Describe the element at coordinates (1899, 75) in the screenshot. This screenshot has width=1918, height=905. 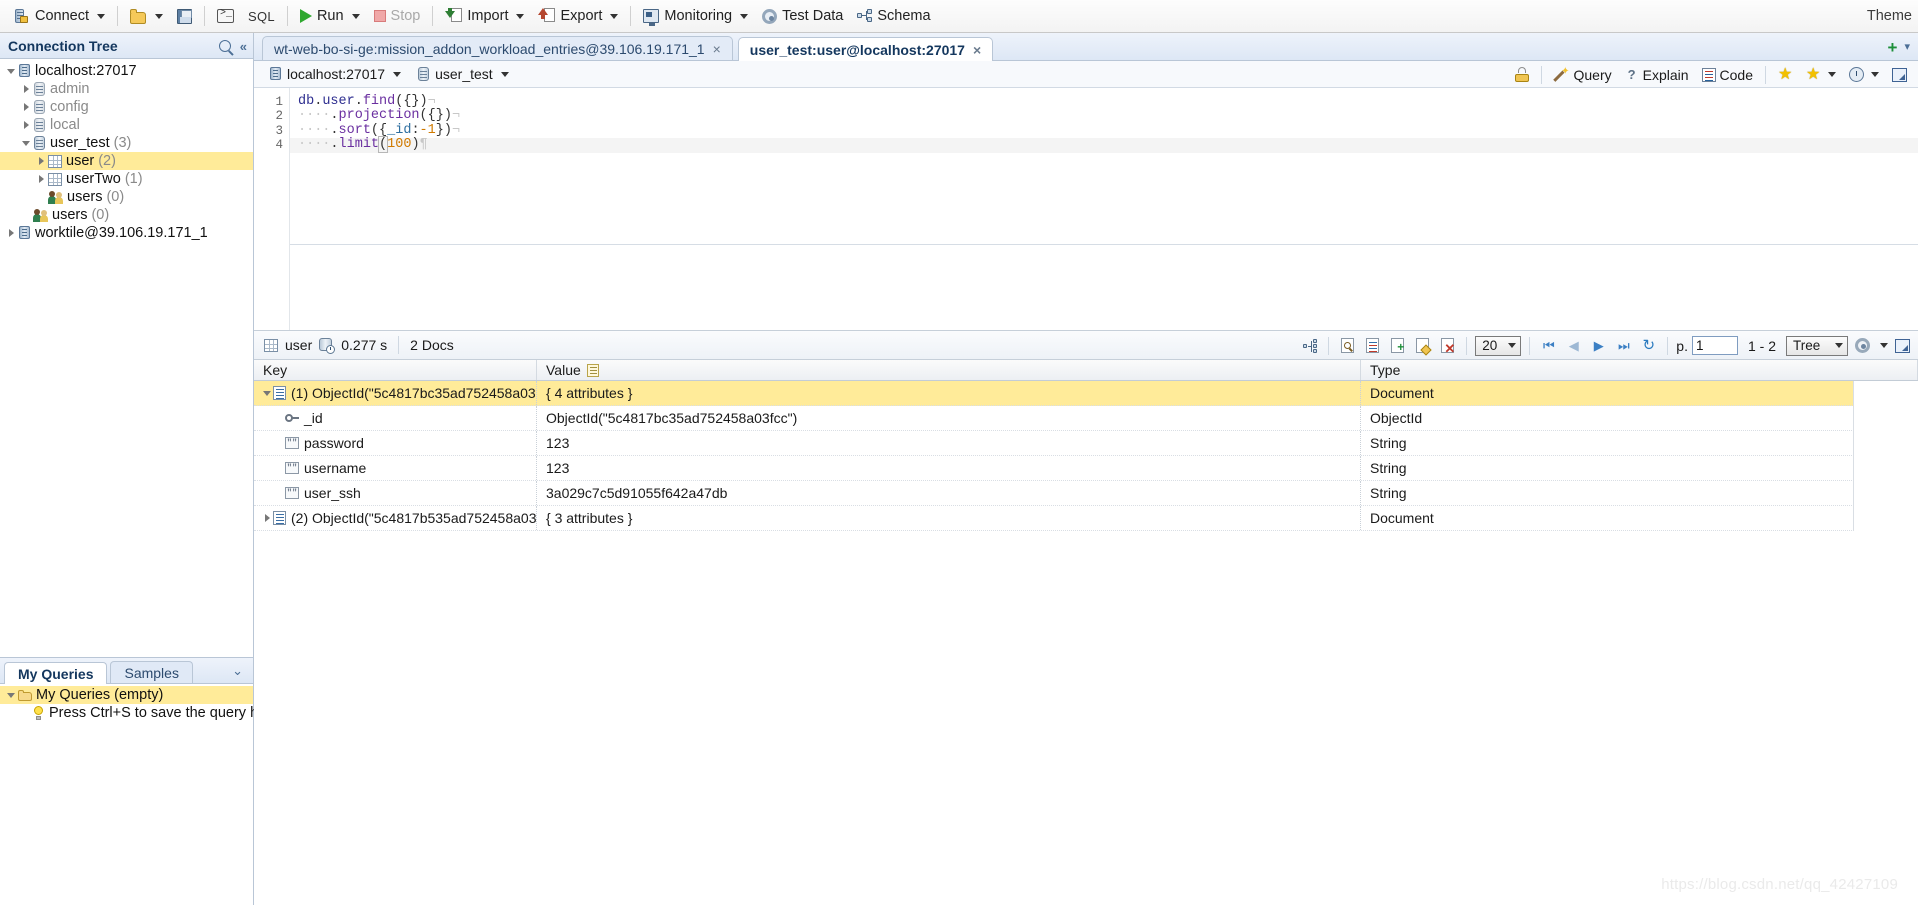
I see `maximize-editor-button` at that location.